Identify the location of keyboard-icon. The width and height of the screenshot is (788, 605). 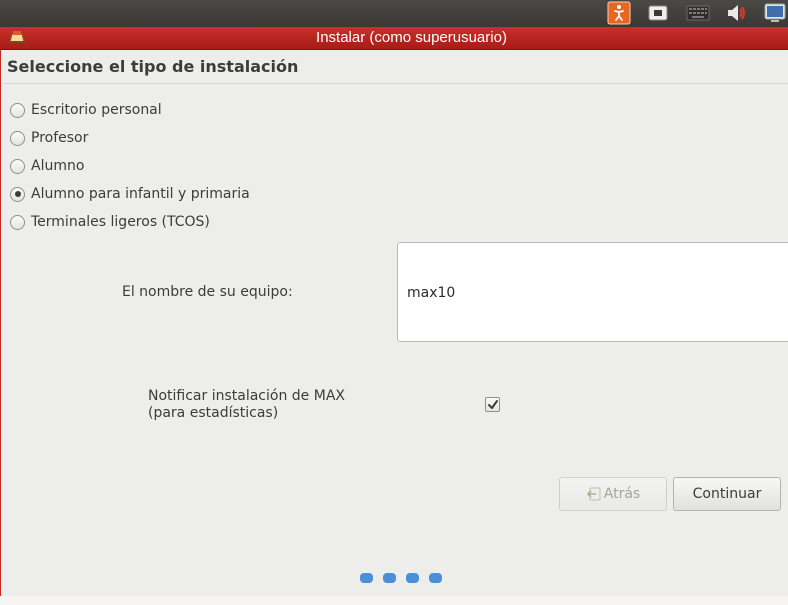
(698, 13).